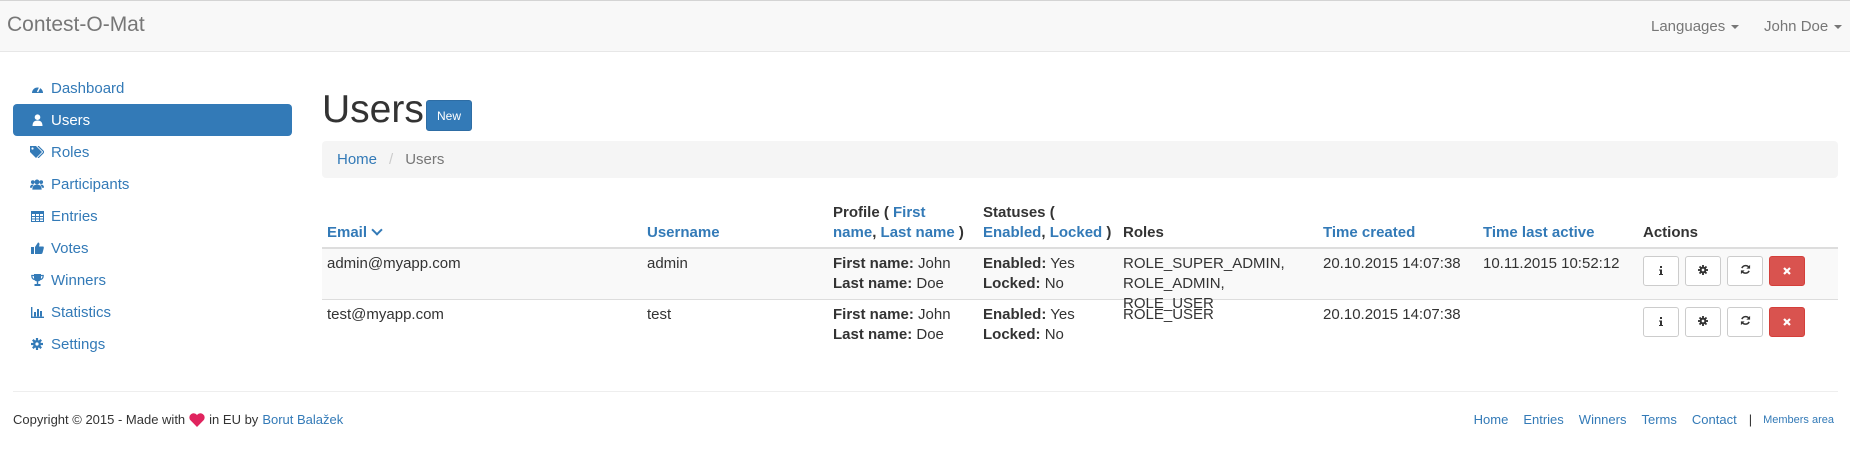 The height and width of the screenshot is (458, 1850). I want to click on brand-link: Contest-O-Mat, so click(76, 25).